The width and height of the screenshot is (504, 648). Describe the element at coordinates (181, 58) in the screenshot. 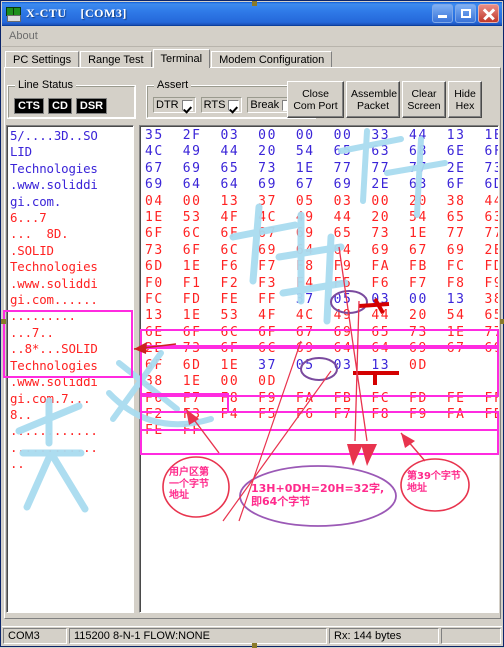

I see `tab-terminal: Terminal` at that location.